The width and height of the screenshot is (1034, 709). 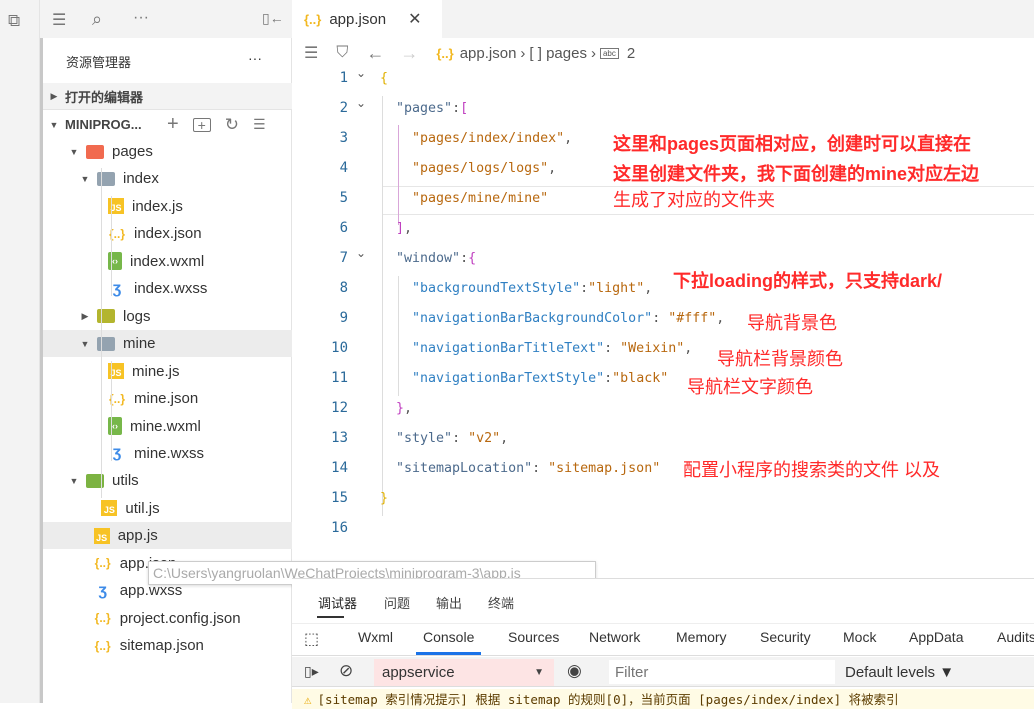 I want to click on devtools-tab: Audits, so click(x=1015, y=637).